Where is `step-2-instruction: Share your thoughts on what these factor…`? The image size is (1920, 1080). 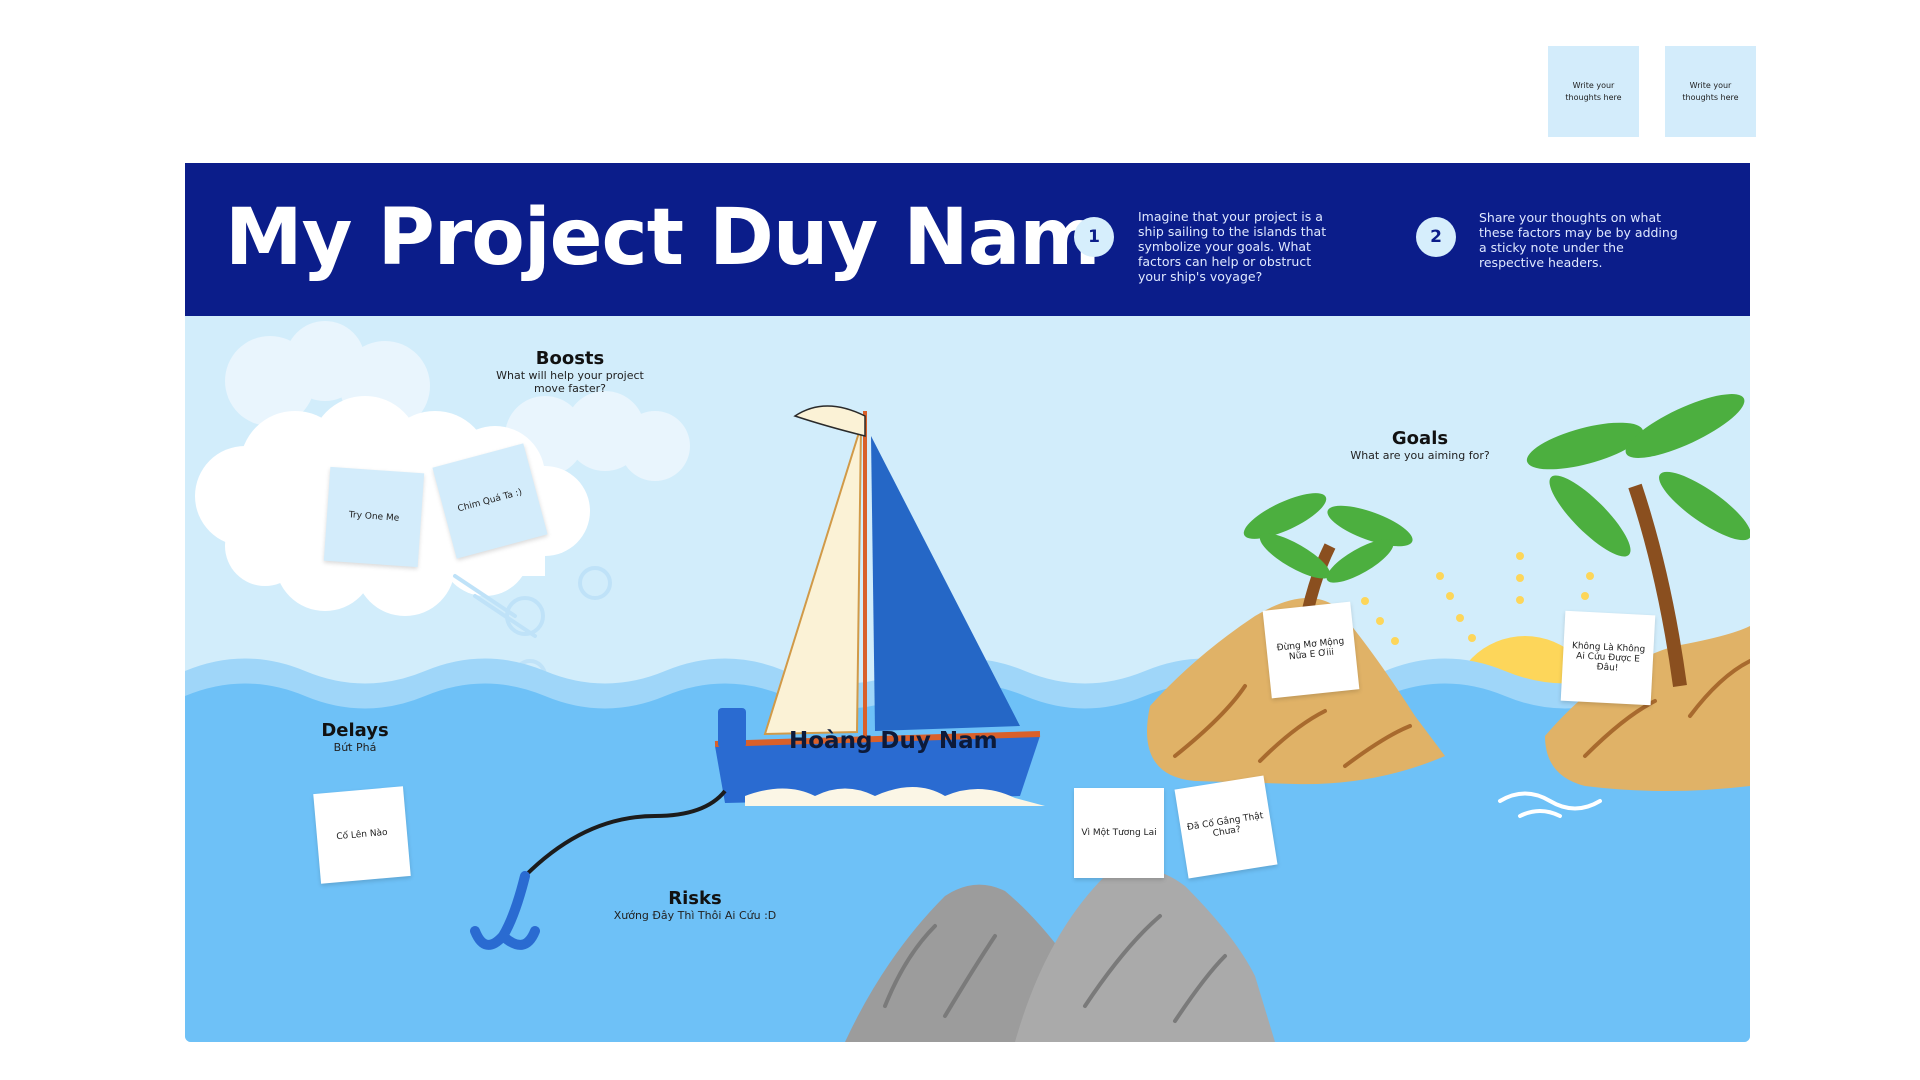
step-2-instruction: Share your thoughts on what these factor… is located at coordinates (1578, 240).